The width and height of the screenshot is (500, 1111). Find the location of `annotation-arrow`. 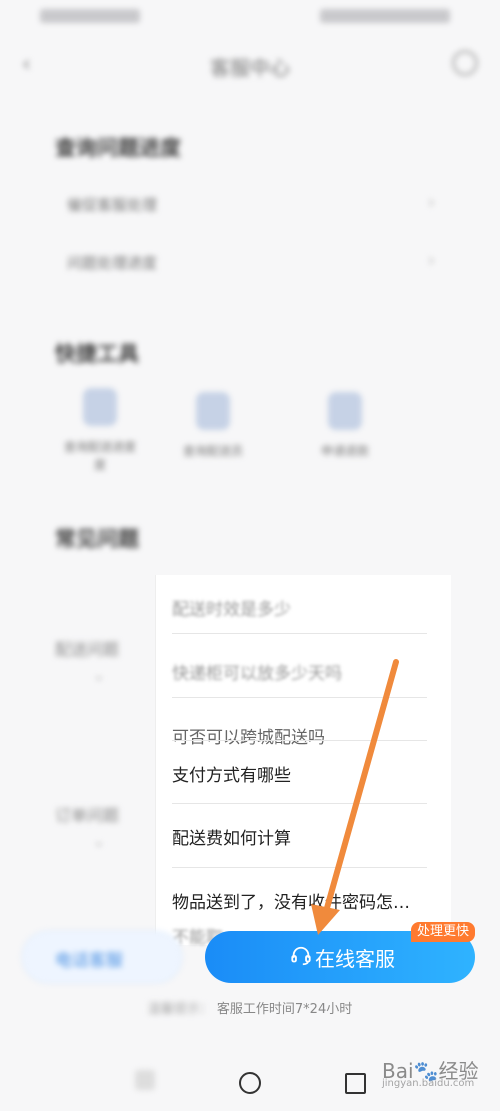

annotation-arrow is located at coordinates (355, 797).